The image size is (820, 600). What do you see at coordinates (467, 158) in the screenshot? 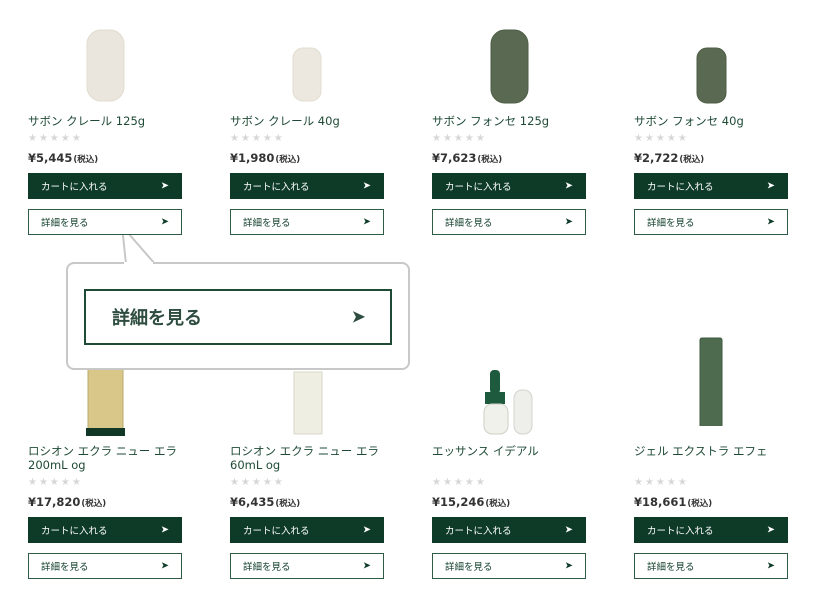
I see `product-price: ¥7,623(税込)` at bounding box center [467, 158].